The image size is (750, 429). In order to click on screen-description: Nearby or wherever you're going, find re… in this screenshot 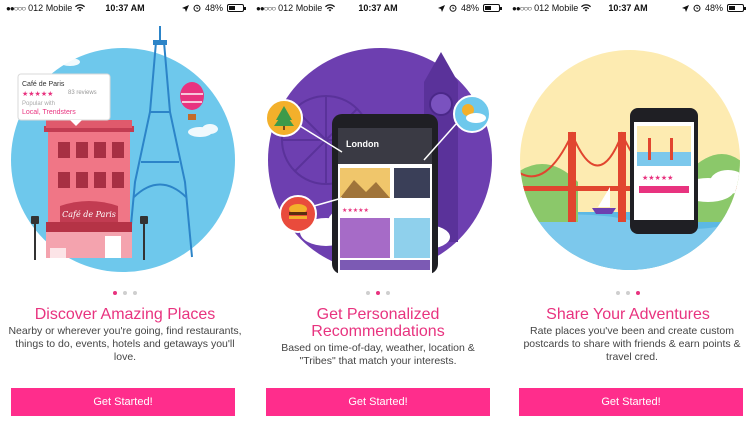, I will do `click(125, 344)`.